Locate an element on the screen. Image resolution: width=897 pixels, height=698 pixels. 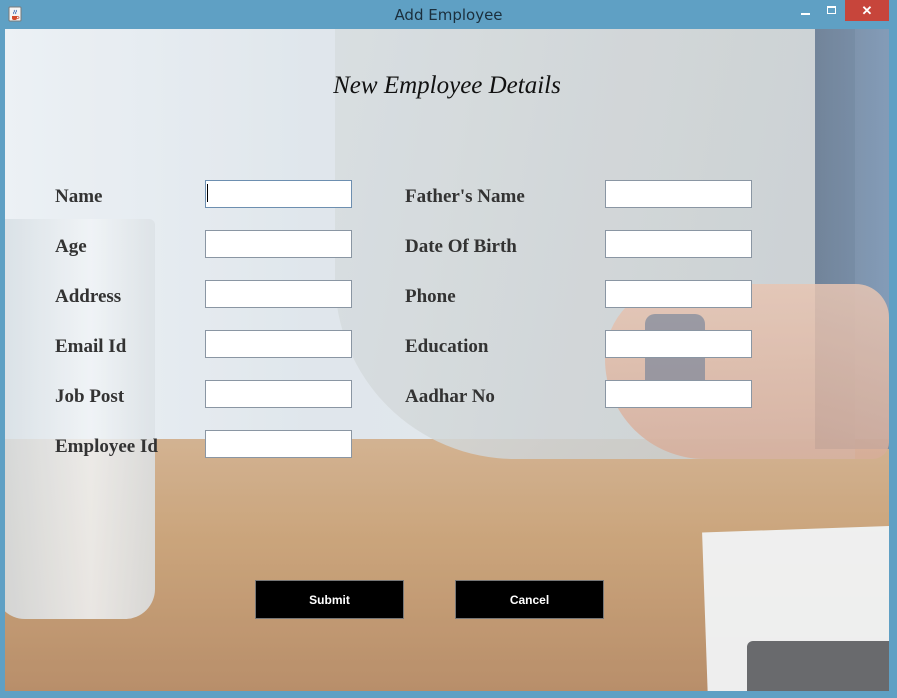
fathers-name-field is located at coordinates (678, 194).